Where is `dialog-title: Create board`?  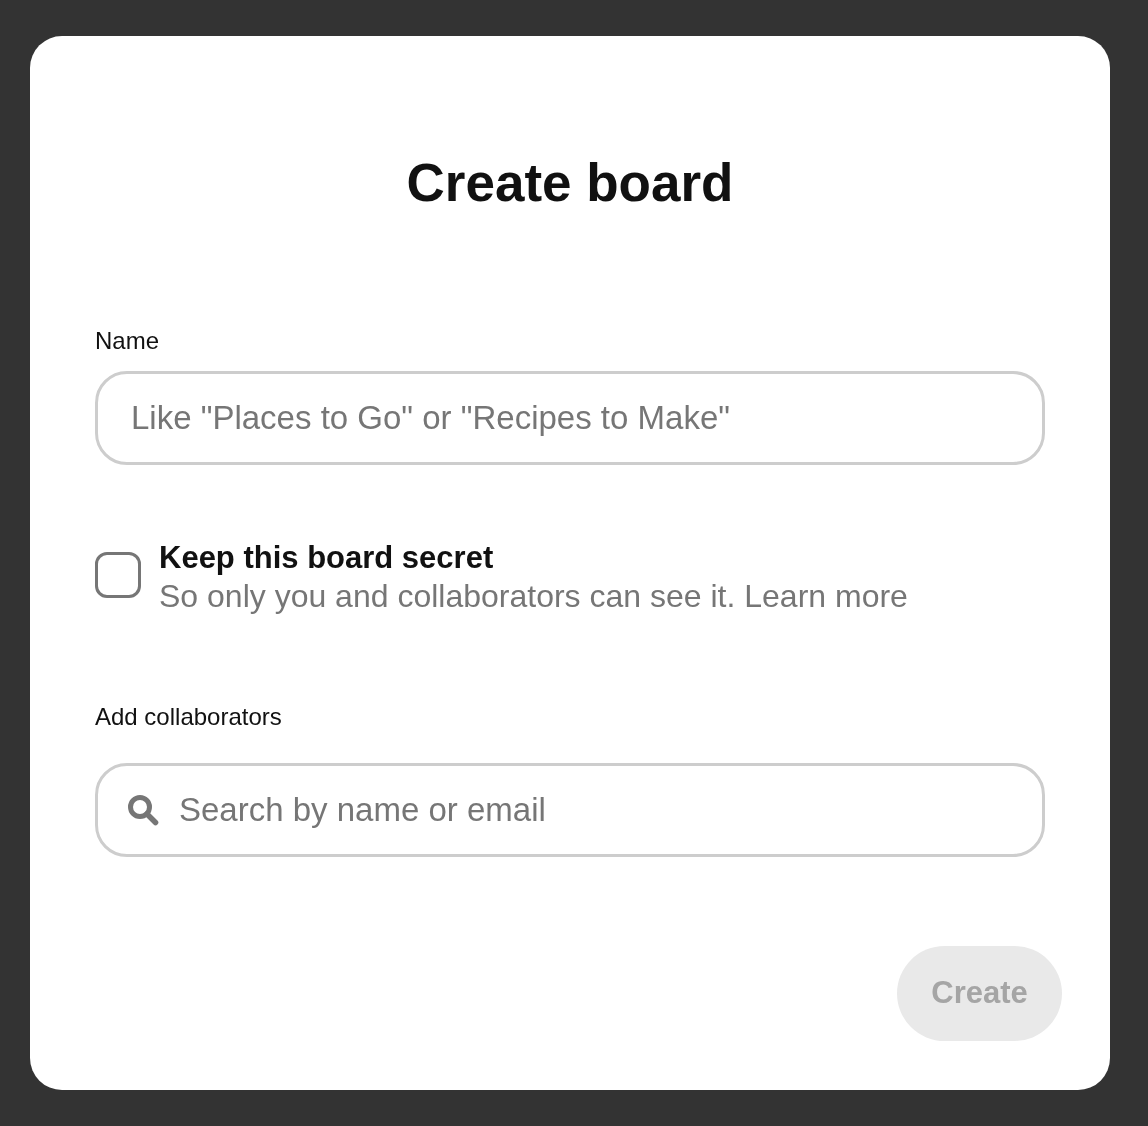
dialog-title: Create board is located at coordinates (570, 183).